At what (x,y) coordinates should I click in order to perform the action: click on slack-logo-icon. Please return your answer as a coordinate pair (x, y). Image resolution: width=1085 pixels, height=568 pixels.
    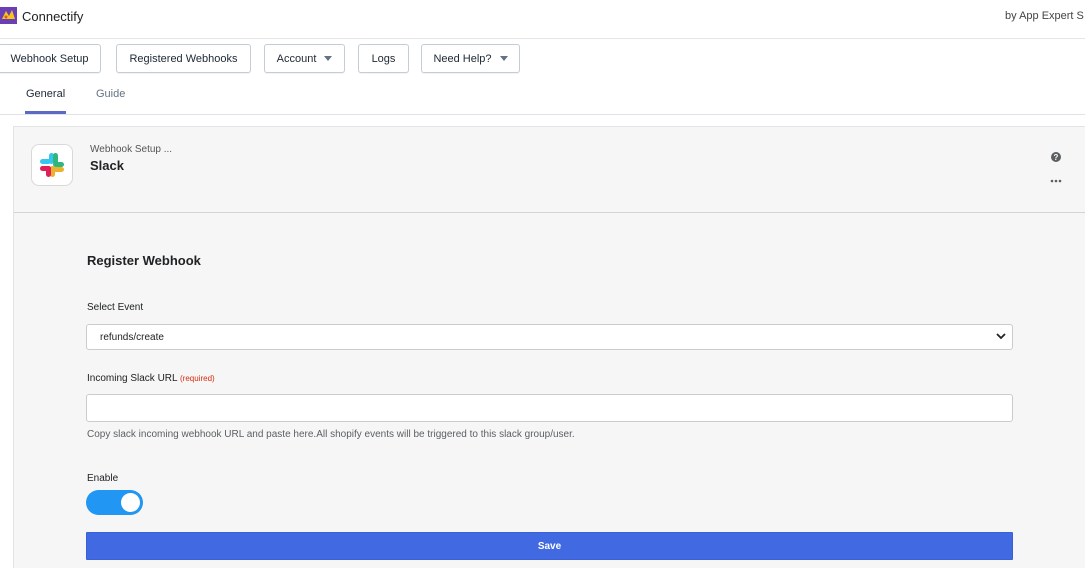
    Looking at the image, I should click on (52, 165).